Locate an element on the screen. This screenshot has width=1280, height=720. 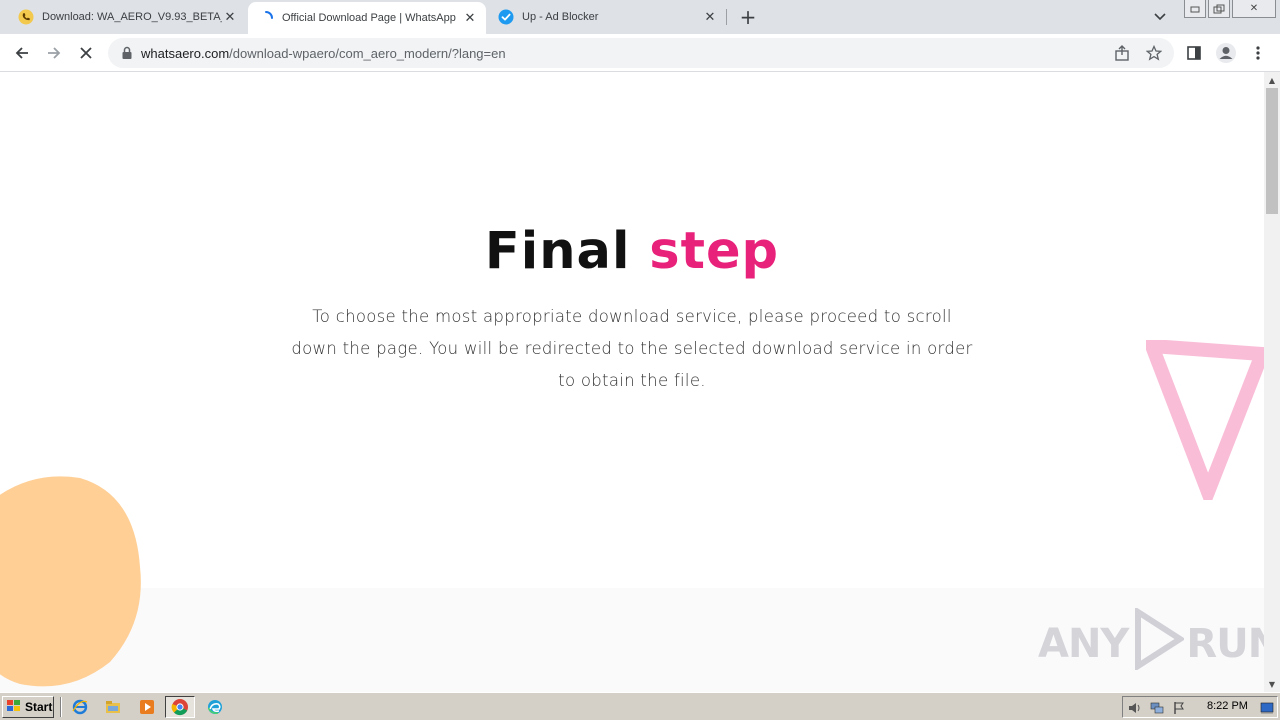
bookmark-star-icon is located at coordinates (1154, 53).